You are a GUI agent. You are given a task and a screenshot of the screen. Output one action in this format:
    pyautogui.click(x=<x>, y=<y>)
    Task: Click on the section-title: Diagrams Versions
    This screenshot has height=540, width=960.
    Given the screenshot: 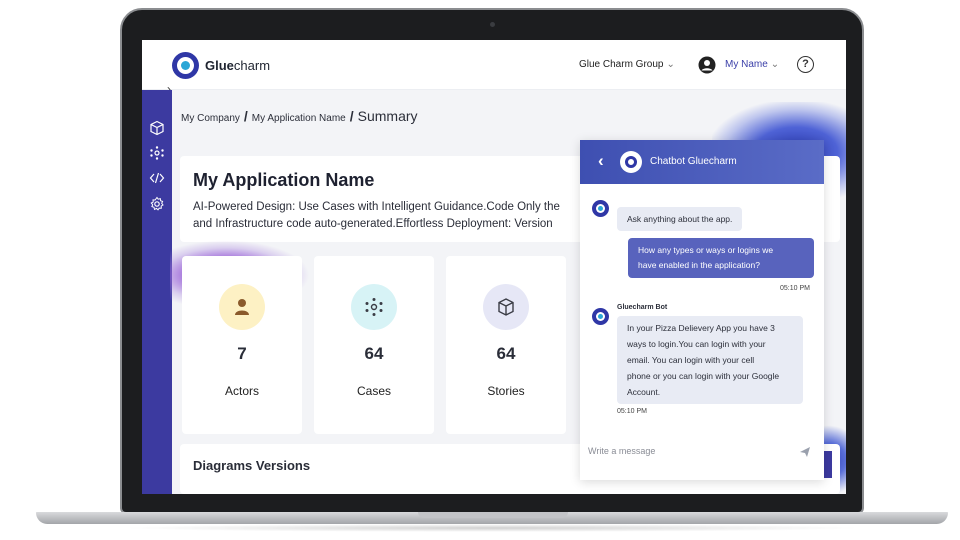 What is the action you would take?
    pyautogui.click(x=252, y=465)
    